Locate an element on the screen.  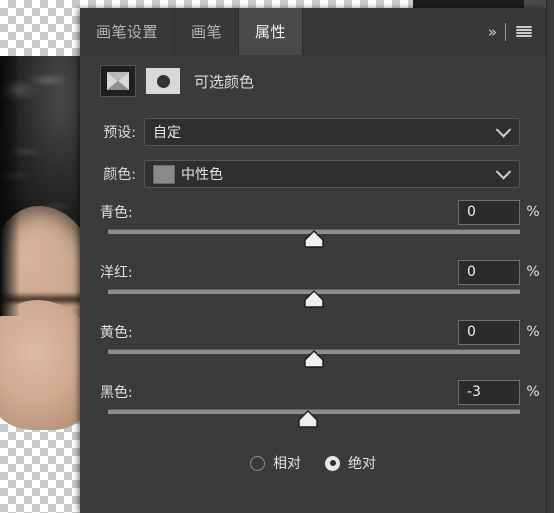
mask-dot-glyph is located at coordinates (163, 81).